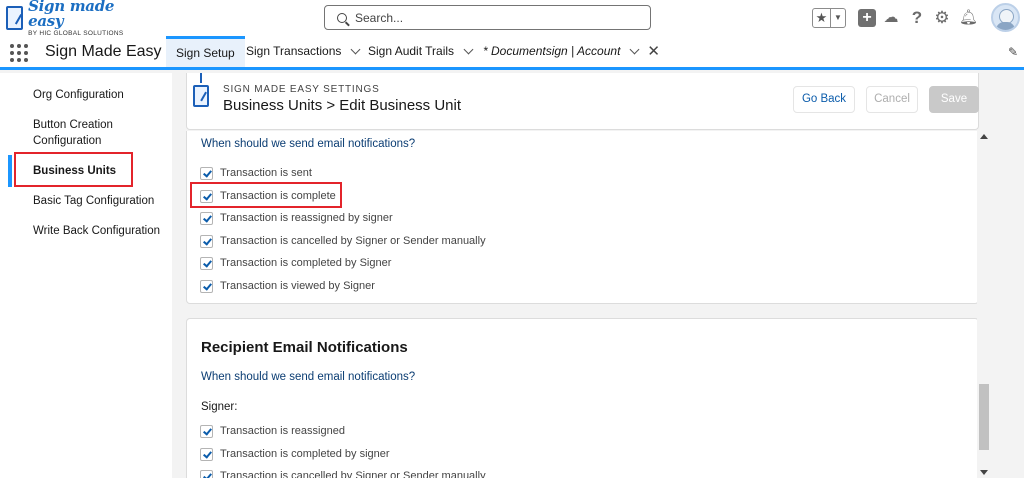  I want to click on avatar, so click(1005, 17).